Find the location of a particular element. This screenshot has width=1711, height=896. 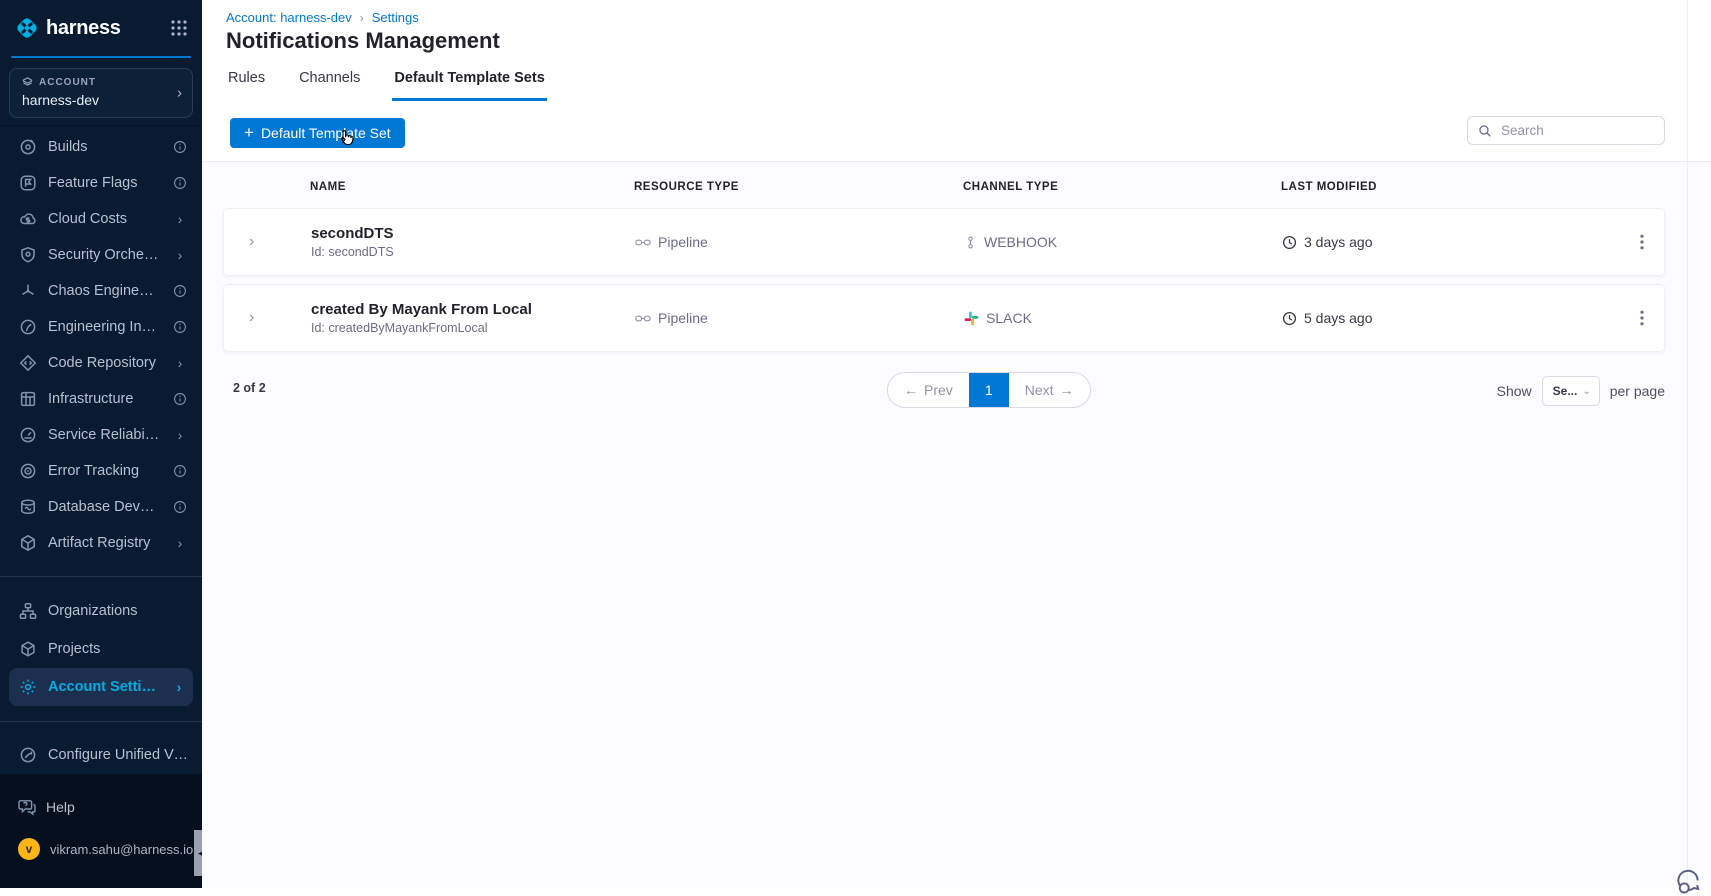

account-name: harness-dev is located at coordinates (61, 100).